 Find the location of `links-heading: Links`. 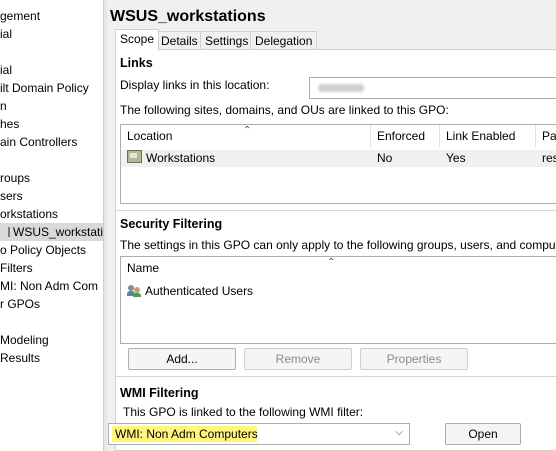

links-heading: Links is located at coordinates (136, 63).